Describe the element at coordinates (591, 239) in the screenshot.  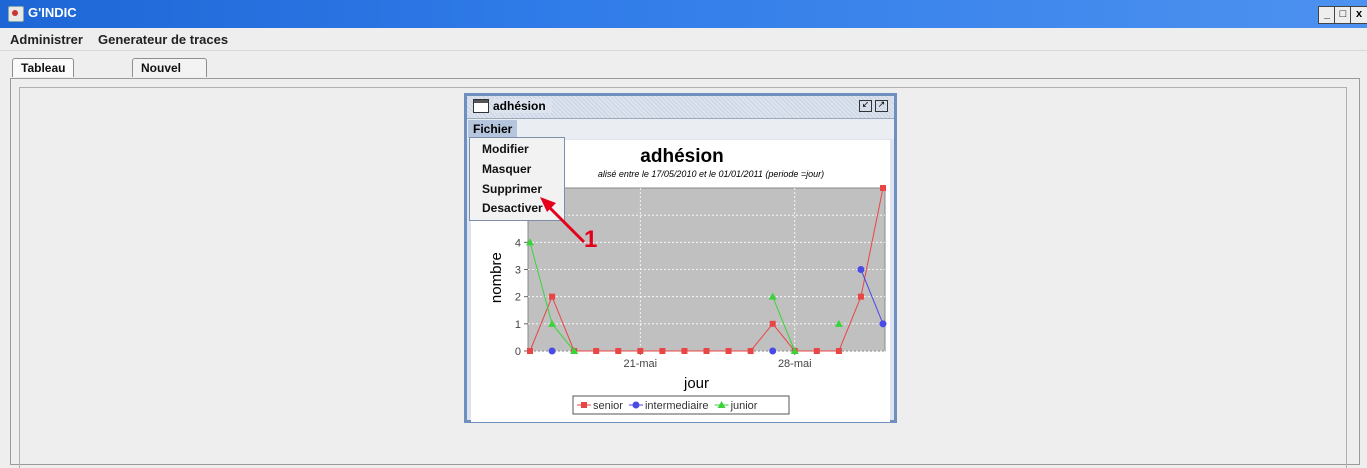
I see `annotation-label: 1` at that location.